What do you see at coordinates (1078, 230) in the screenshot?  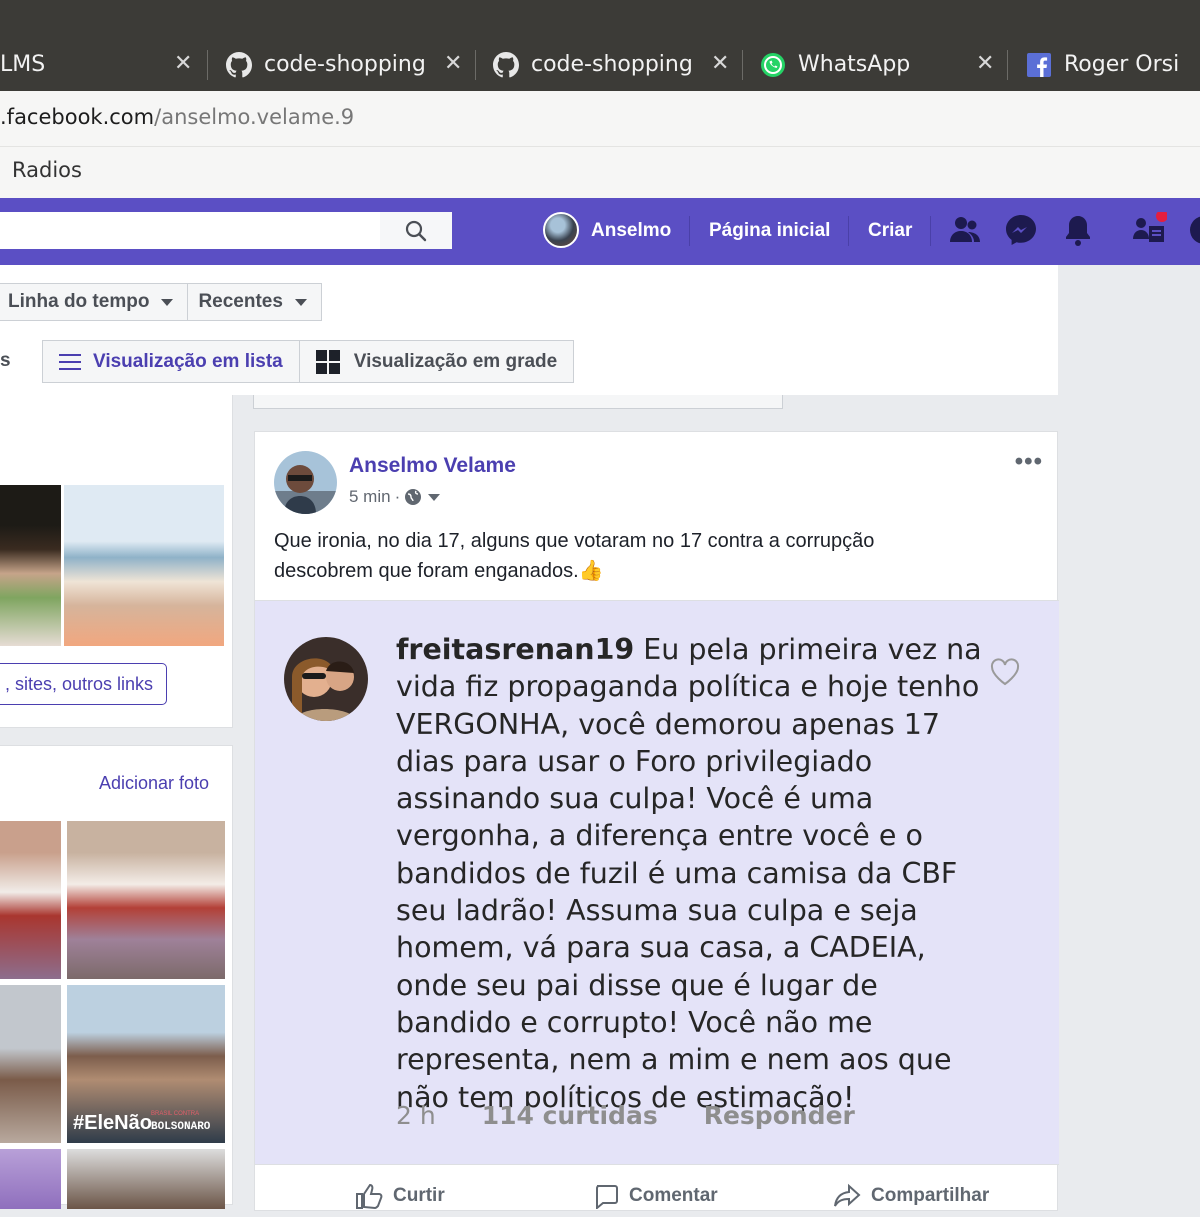 I see `notifications-icon` at bounding box center [1078, 230].